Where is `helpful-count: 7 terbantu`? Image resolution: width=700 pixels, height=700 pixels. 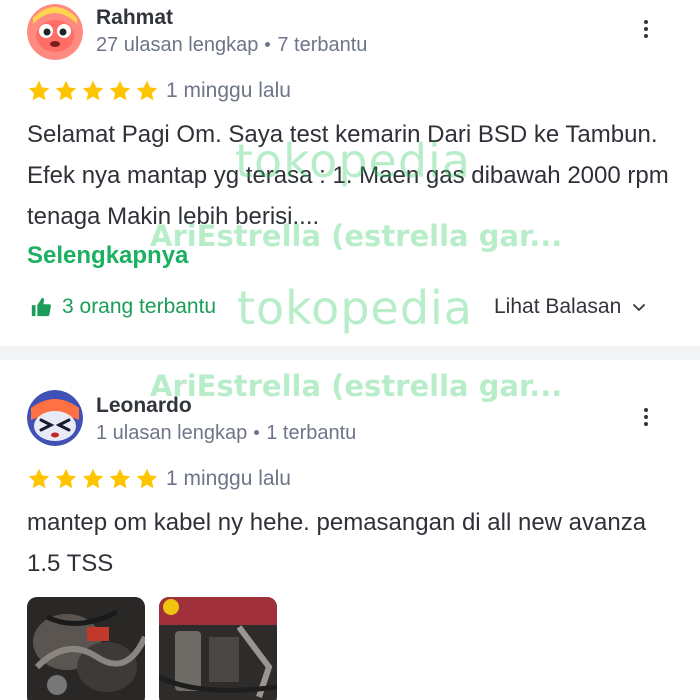 helpful-count: 7 terbantu is located at coordinates (322, 45).